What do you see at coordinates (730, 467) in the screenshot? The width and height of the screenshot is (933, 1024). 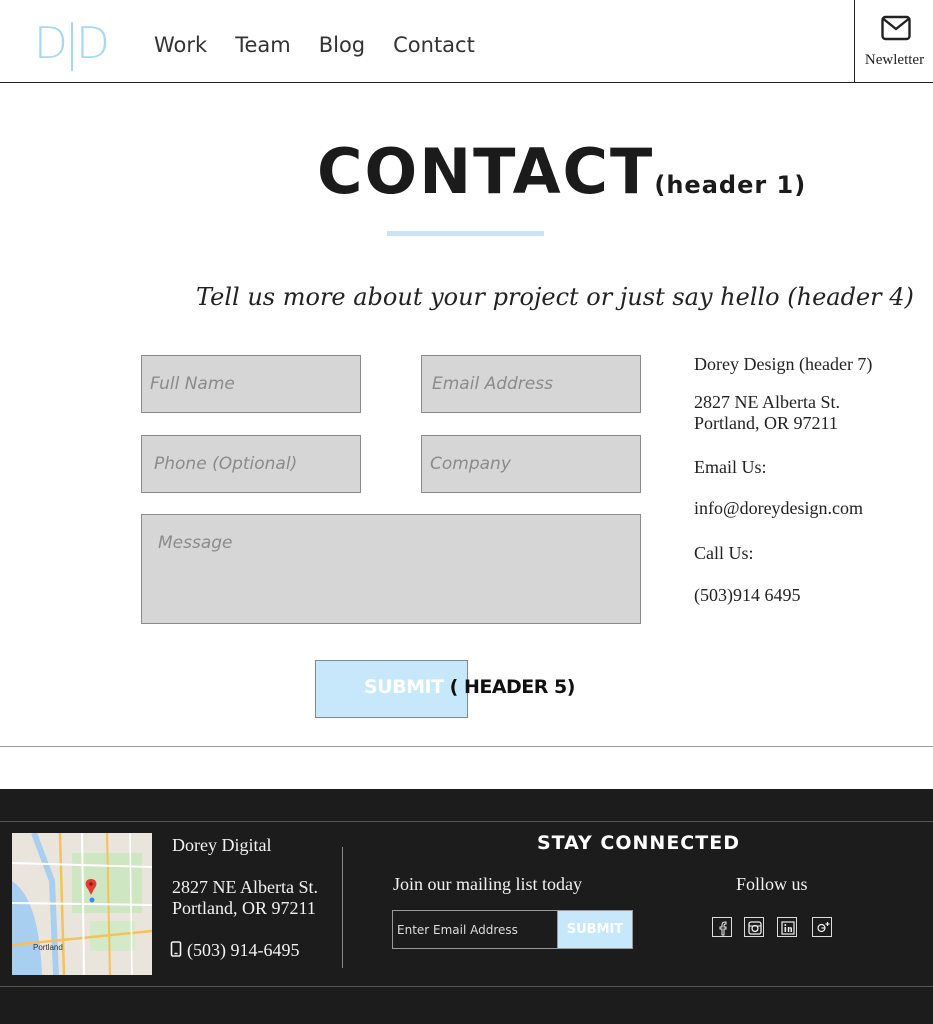 I see `contact-email-label: Email Us:` at bounding box center [730, 467].